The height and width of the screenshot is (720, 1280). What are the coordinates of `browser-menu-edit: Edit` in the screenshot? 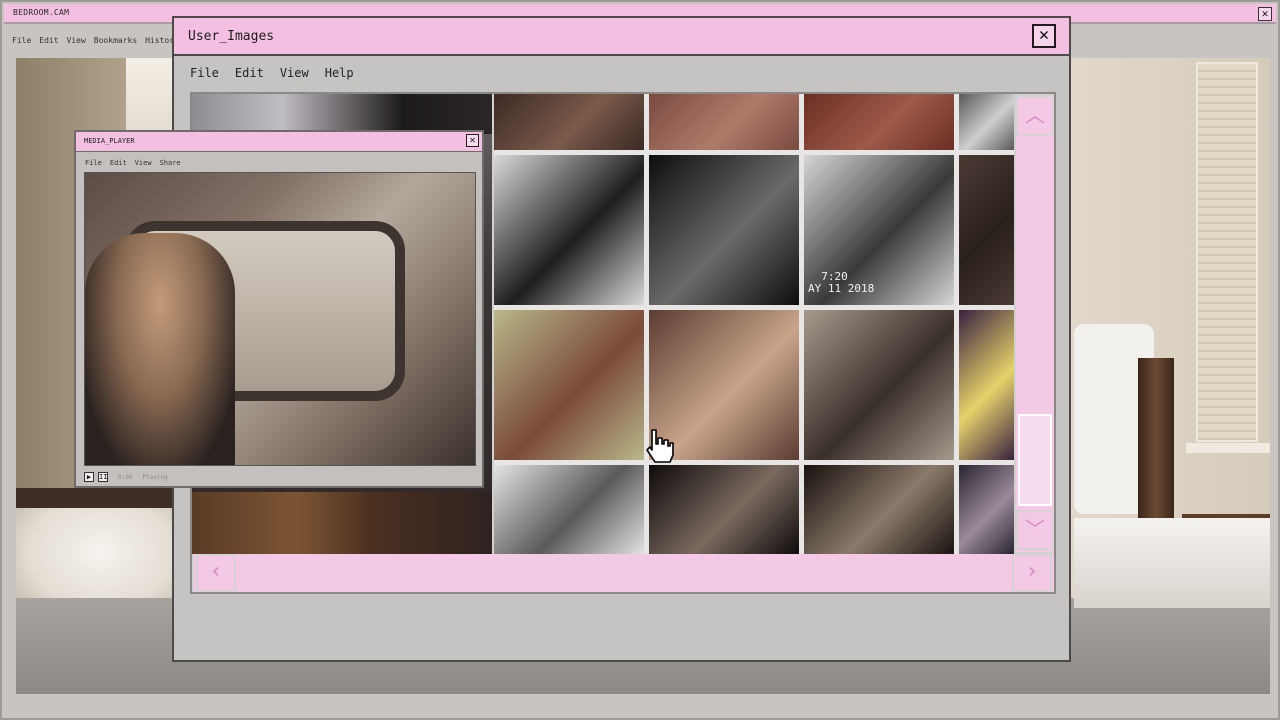 It's located at (48, 43).